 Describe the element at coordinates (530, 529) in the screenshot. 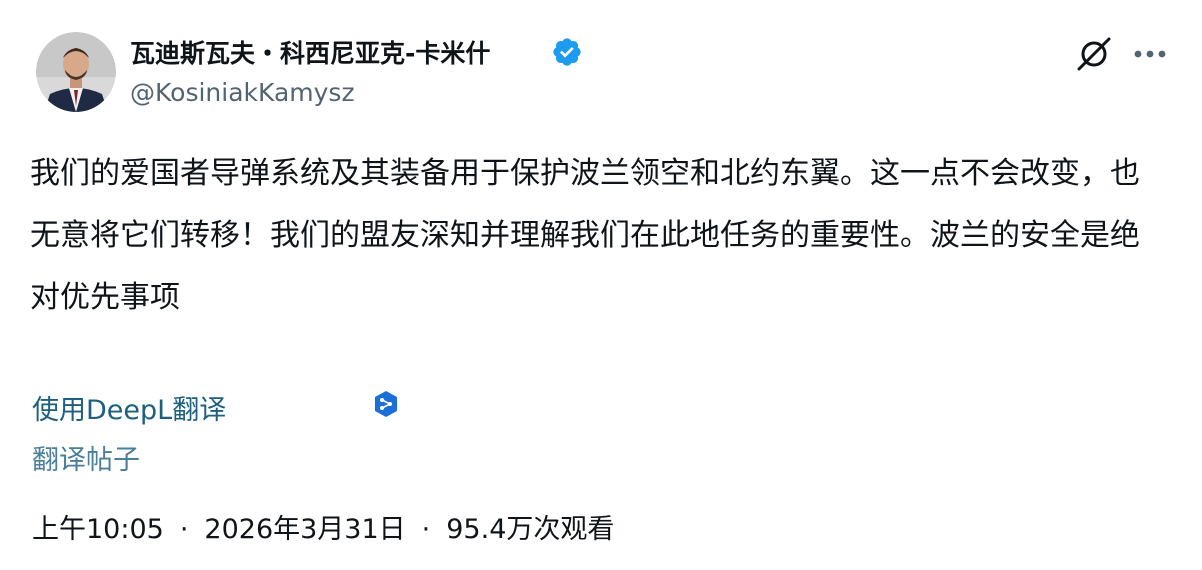

I see `view-count: 95.4万次观看` at that location.